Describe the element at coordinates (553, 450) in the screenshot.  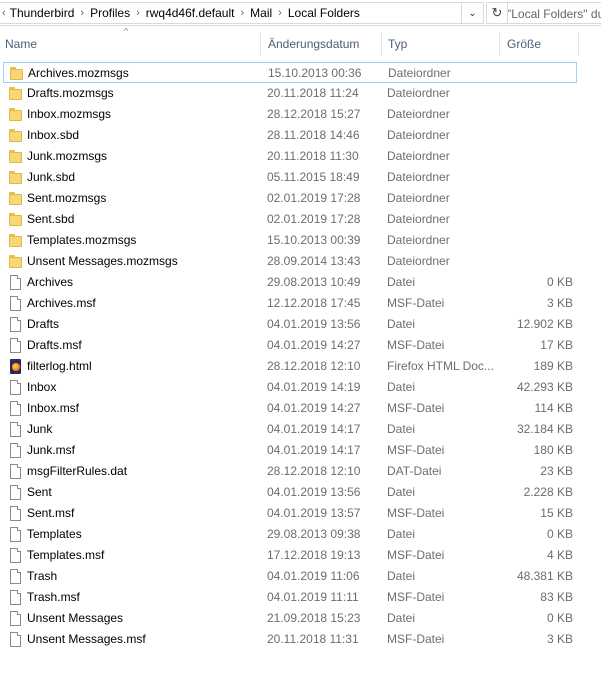
I see `file-size: 180 KB` at that location.